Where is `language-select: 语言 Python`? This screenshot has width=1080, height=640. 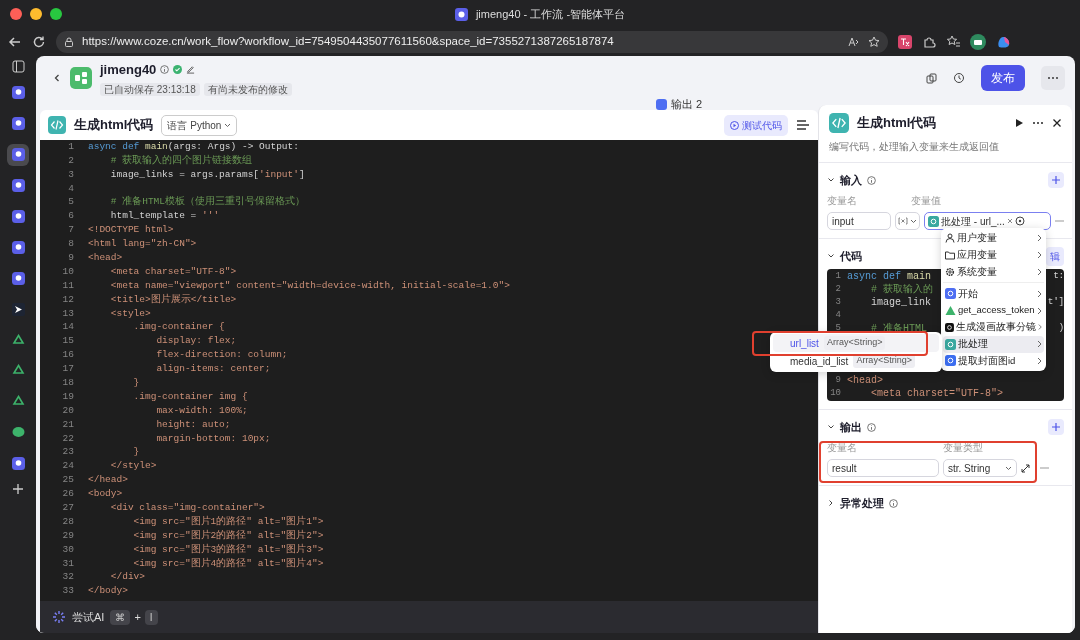 language-select: 语言 Python is located at coordinates (199, 125).